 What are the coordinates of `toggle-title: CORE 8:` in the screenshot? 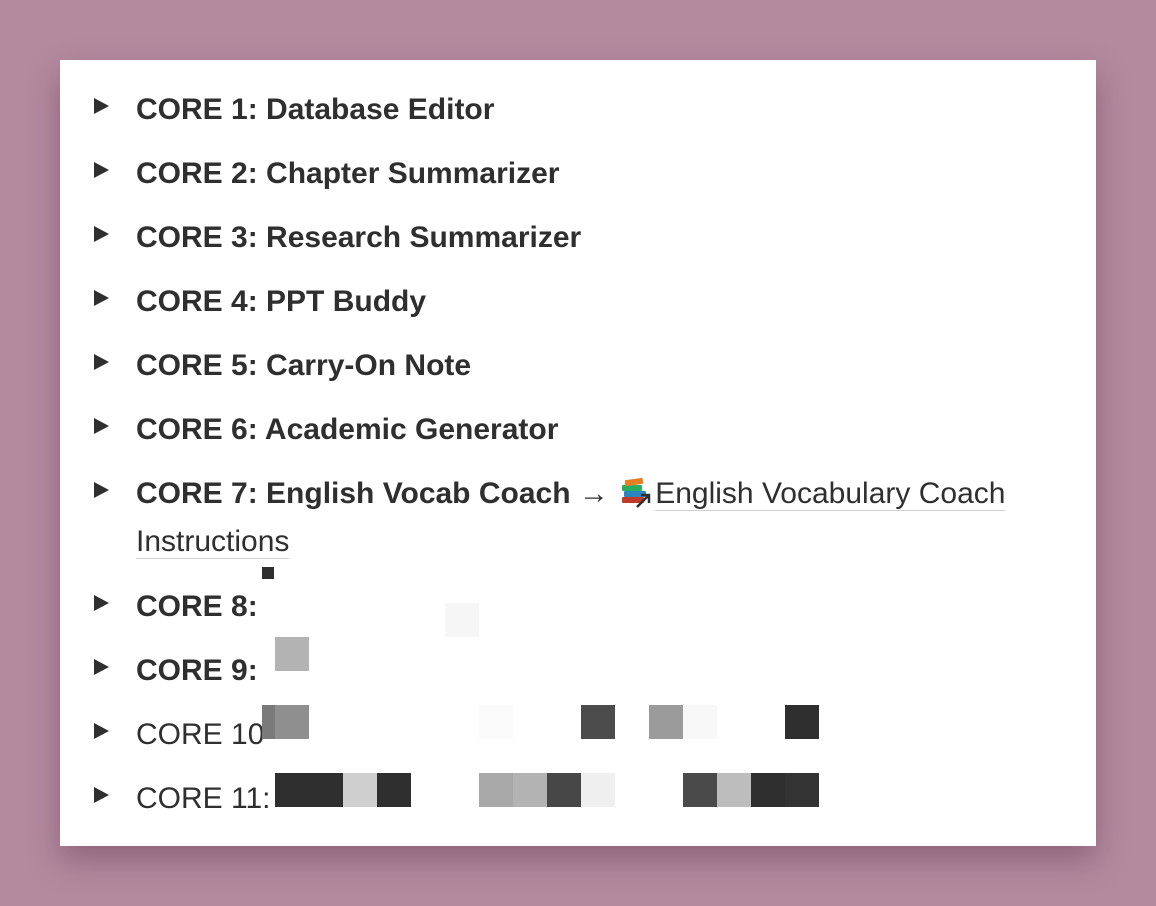 It's located at (197, 607).